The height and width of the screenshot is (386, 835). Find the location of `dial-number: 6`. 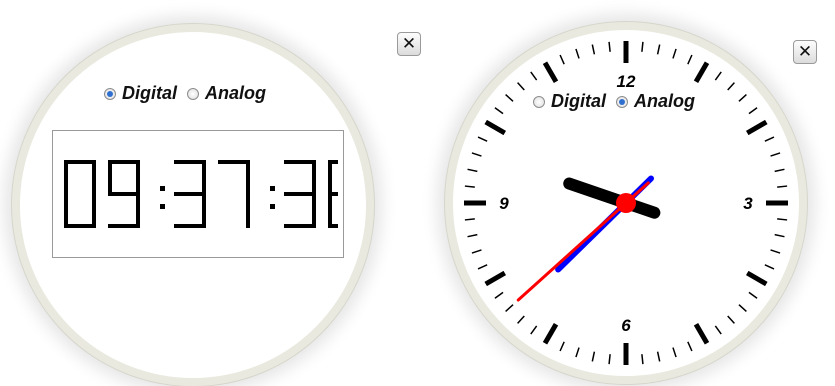

dial-number: 6 is located at coordinates (626, 325).